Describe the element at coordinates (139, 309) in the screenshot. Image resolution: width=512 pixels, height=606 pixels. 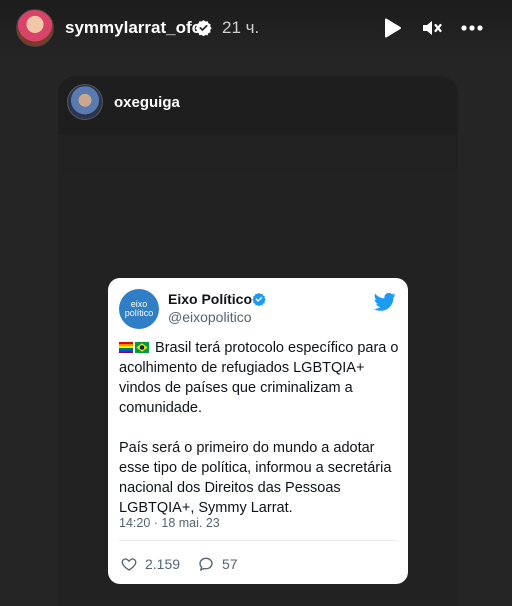
I see `tweet-avatar: eixo político` at that location.